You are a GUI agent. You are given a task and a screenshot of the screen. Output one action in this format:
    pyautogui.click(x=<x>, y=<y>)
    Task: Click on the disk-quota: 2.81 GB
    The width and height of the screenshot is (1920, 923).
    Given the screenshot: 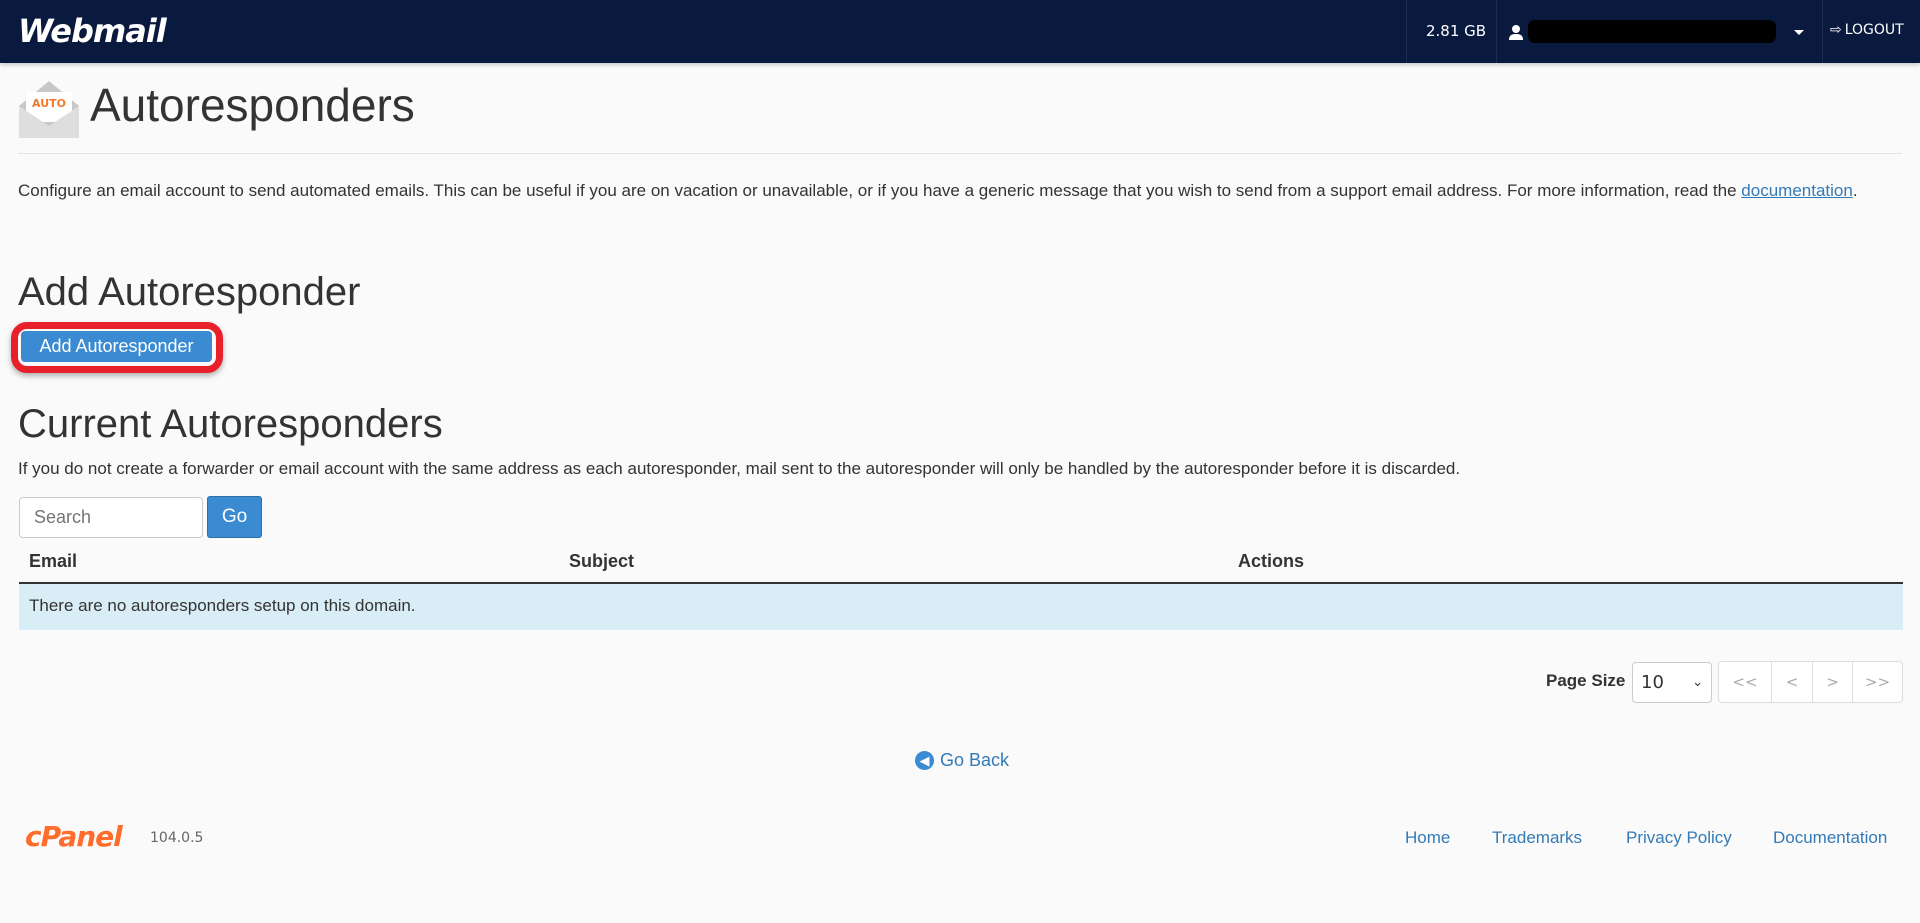 What is the action you would take?
    pyautogui.click(x=1456, y=31)
    